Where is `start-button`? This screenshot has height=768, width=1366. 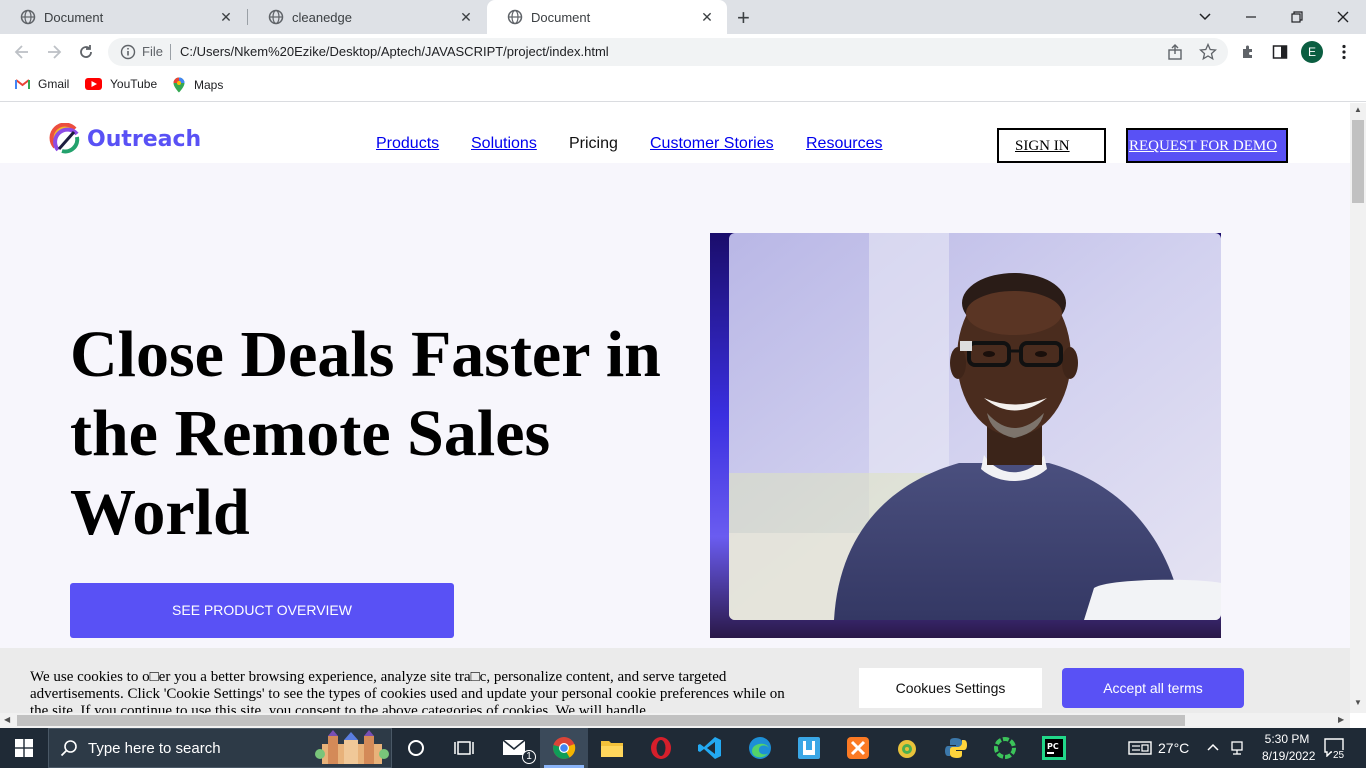 start-button is located at coordinates (24, 748).